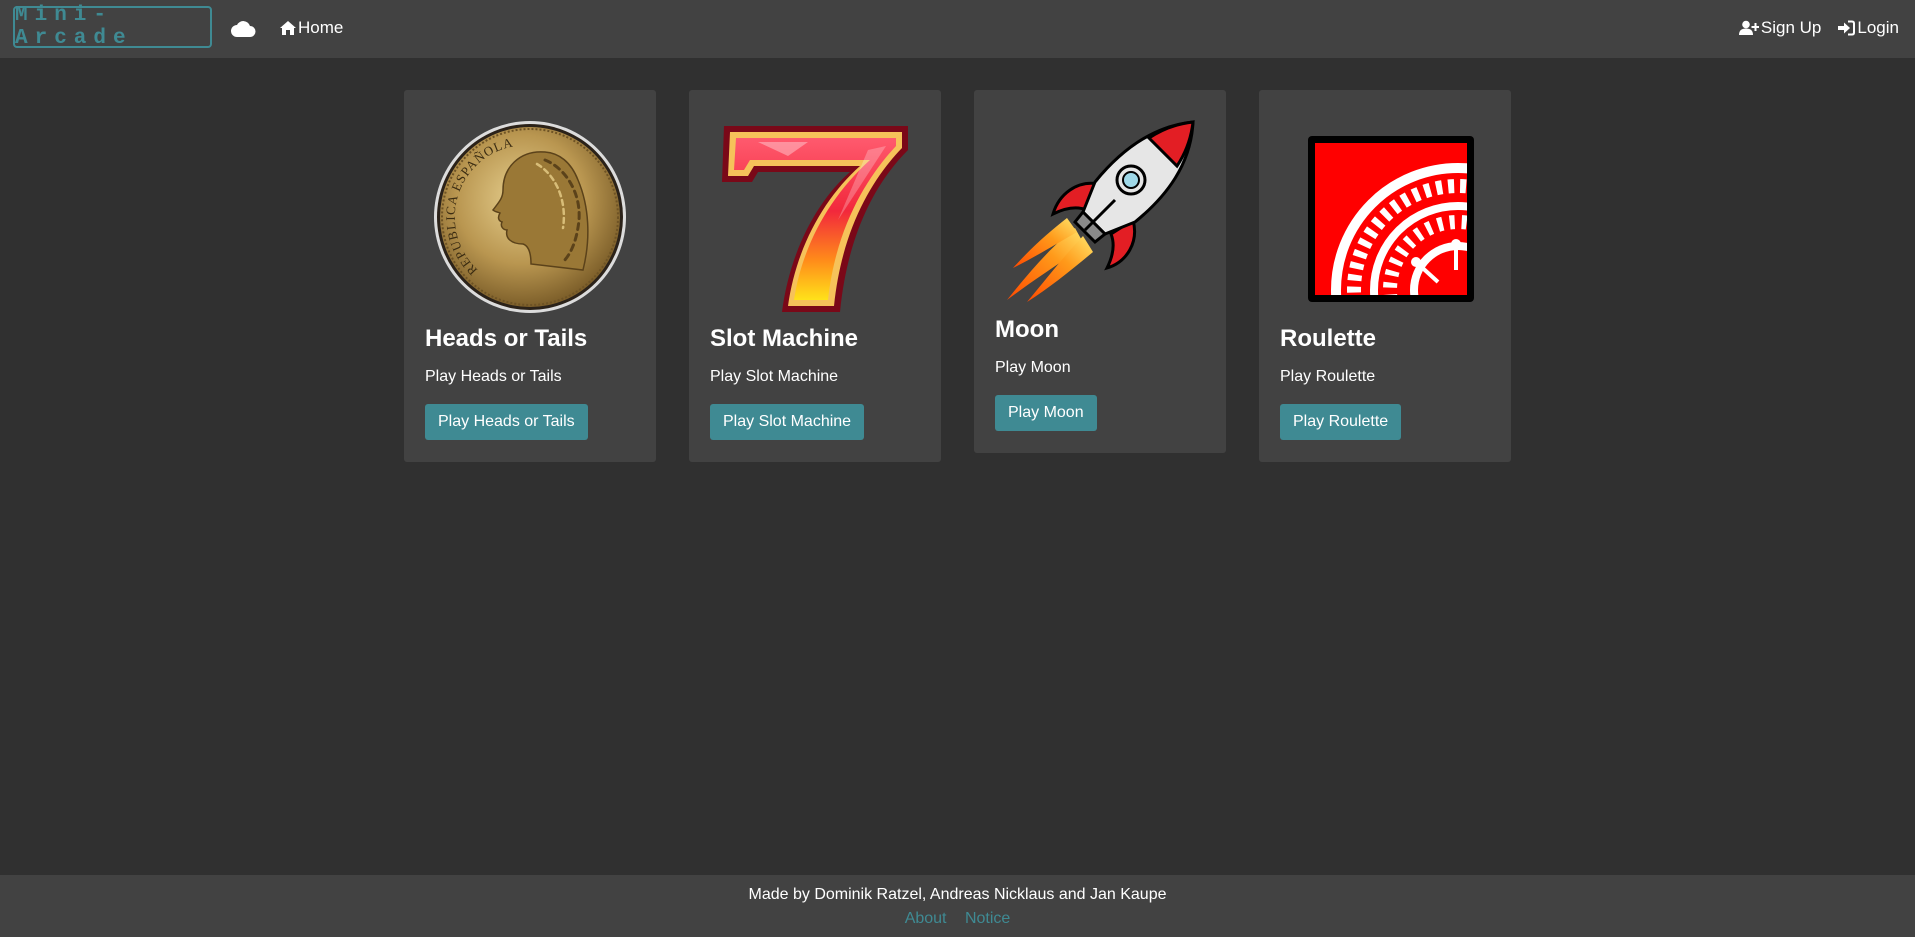 The height and width of the screenshot is (937, 1915). What do you see at coordinates (1033, 367) in the screenshot?
I see `card-text: Play Moon` at bounding box center [1033, 367].